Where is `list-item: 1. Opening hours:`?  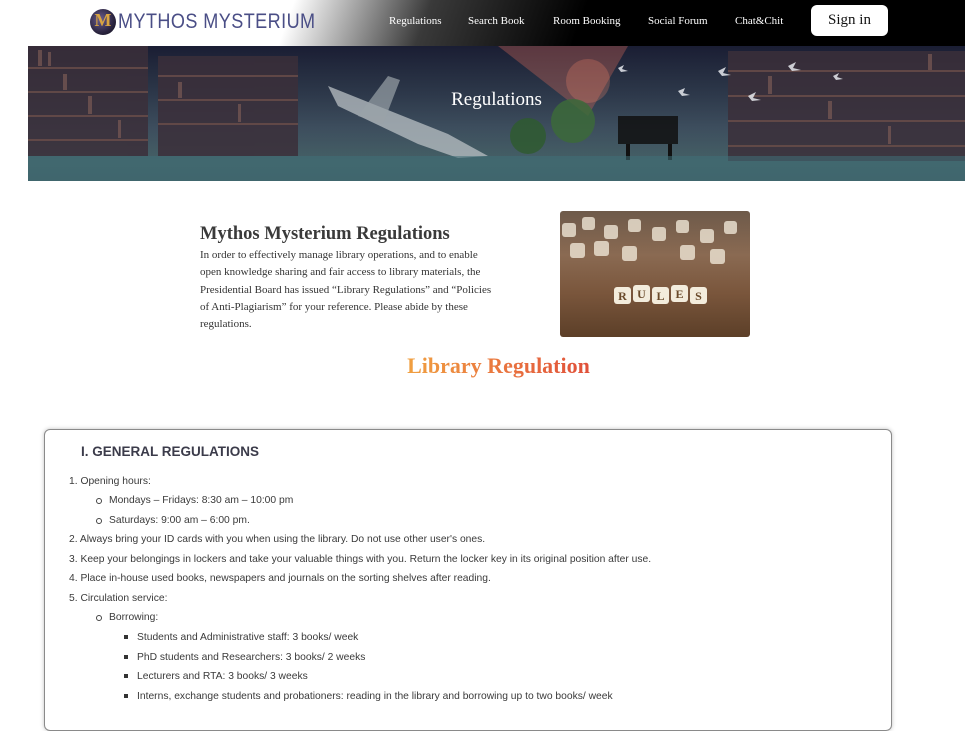 list-item: 1. Opening hours: is located at coordinates (110, 481).